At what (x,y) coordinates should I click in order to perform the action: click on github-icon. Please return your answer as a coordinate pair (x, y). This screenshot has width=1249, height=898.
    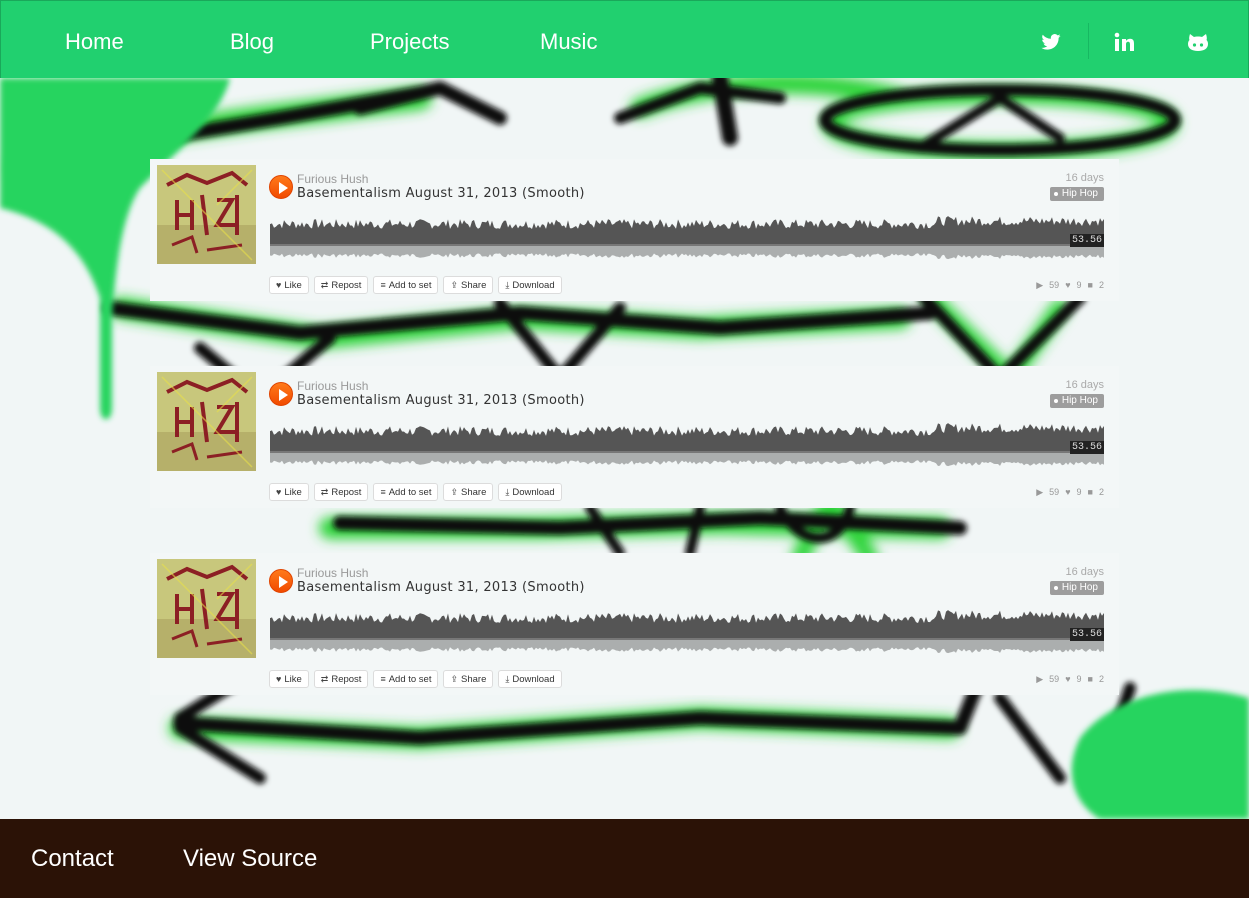
    Looking at the image, I should click on (1198, 42).